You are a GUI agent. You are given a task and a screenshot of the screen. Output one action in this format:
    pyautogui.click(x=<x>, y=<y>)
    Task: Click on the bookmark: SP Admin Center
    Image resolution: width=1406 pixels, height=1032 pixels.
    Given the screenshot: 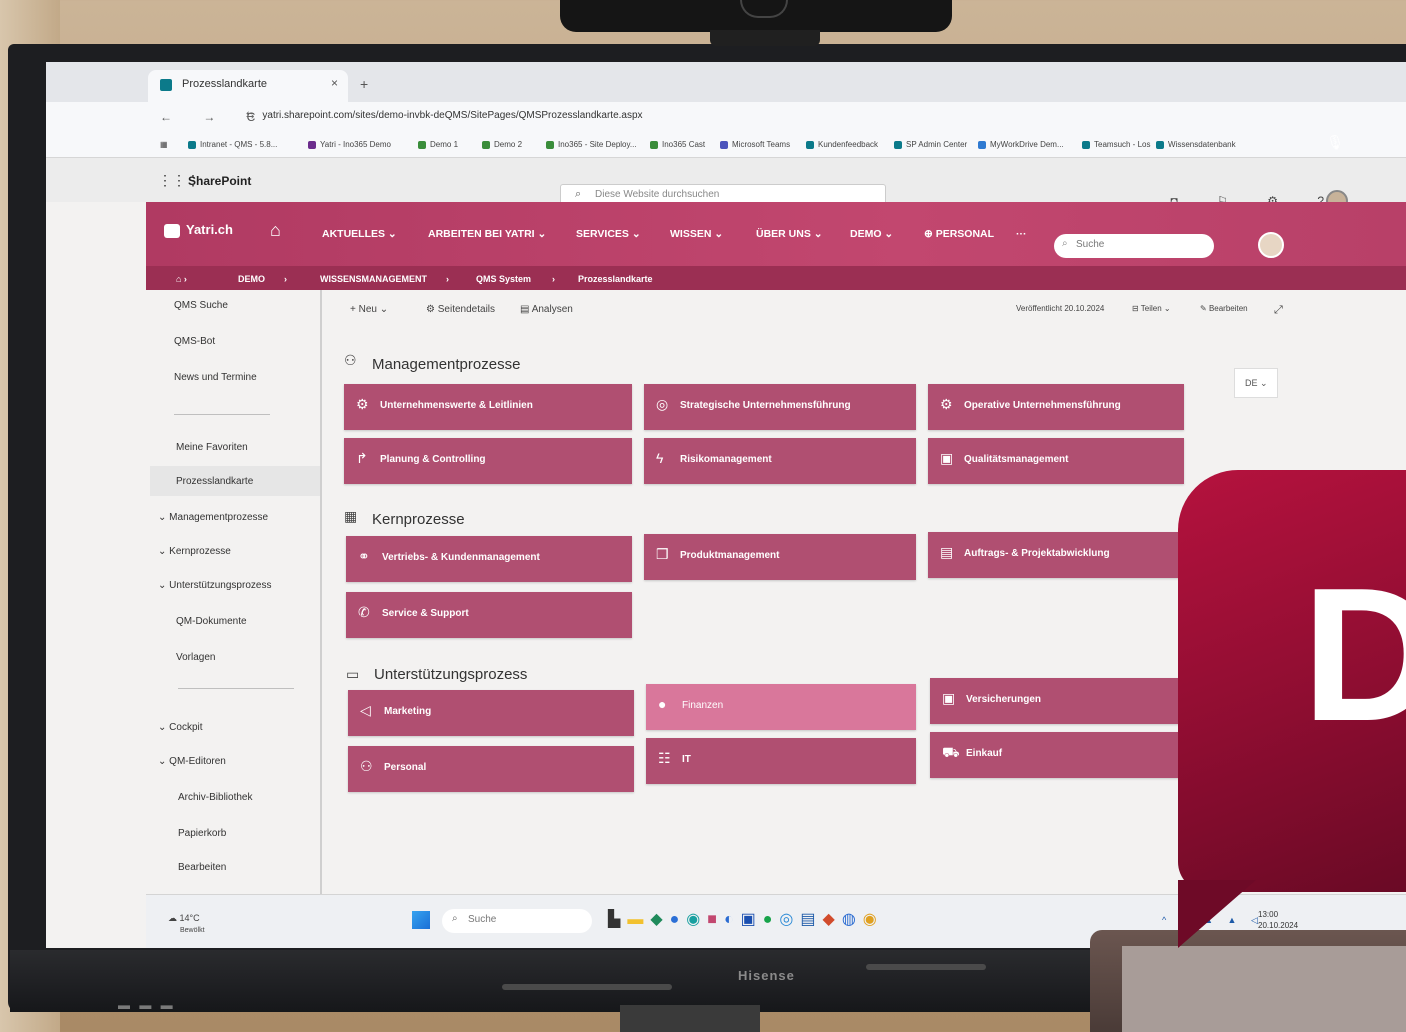 What is the action you would take?
    pyautogui.click(x=930, y=144)
    